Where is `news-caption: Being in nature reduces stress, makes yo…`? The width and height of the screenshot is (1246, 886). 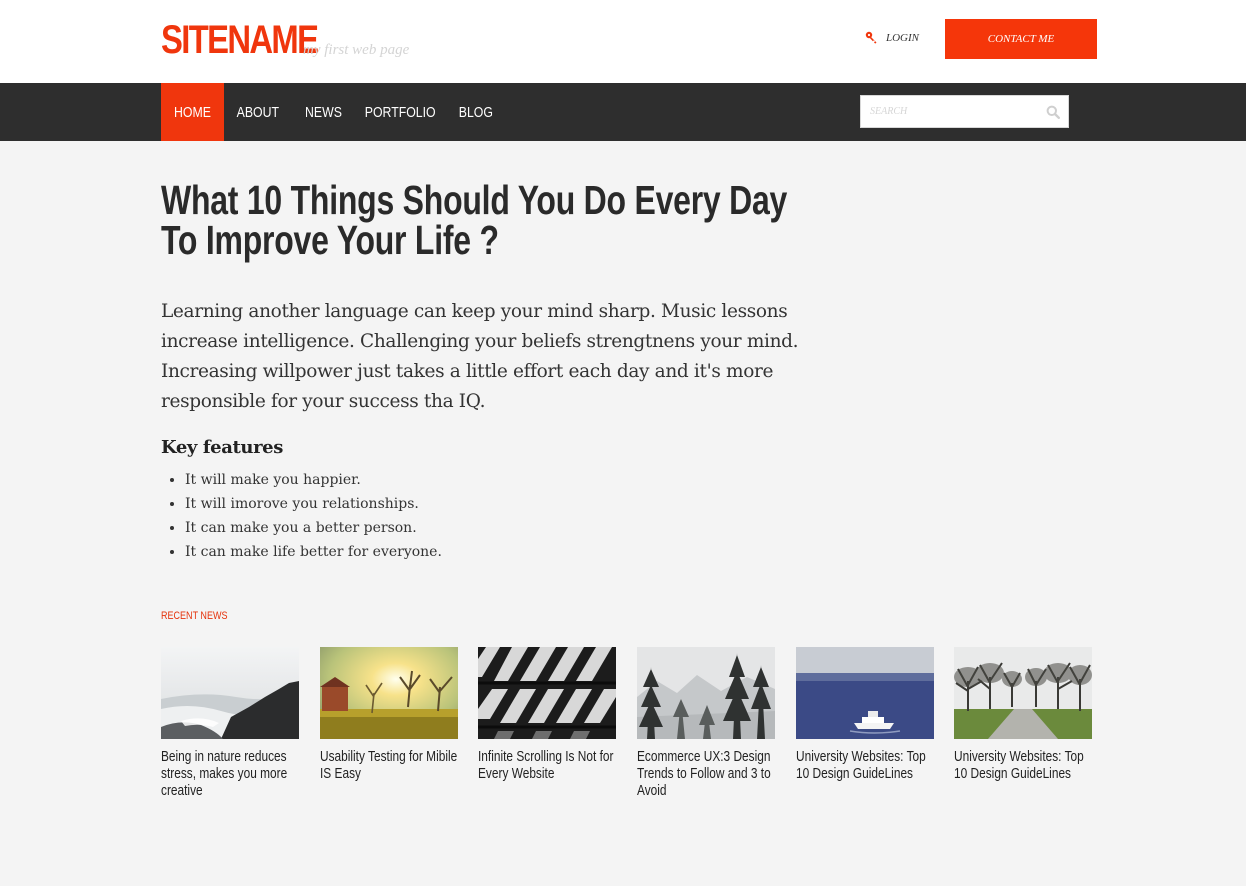
news-caption: Being in nature reduces stress, makes yo… is located at coordinates (230, 774).